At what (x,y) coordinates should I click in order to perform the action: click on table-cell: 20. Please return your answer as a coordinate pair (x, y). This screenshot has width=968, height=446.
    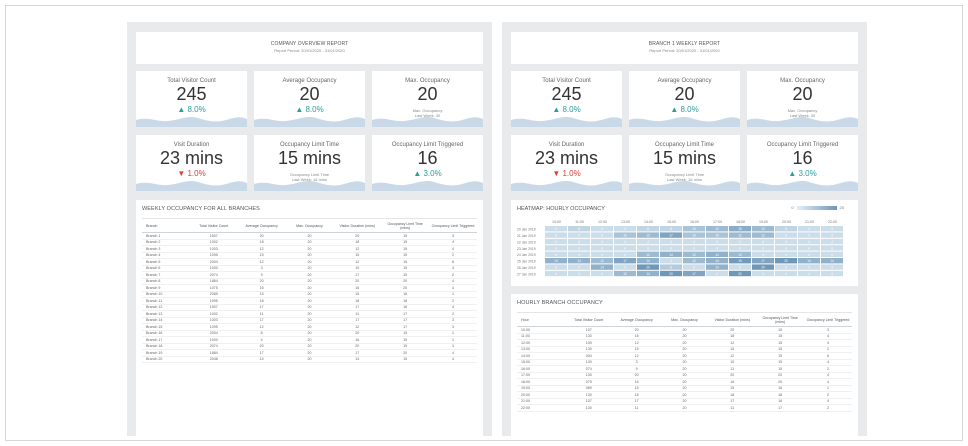
    Looking at the image, I should click on (684, 408).